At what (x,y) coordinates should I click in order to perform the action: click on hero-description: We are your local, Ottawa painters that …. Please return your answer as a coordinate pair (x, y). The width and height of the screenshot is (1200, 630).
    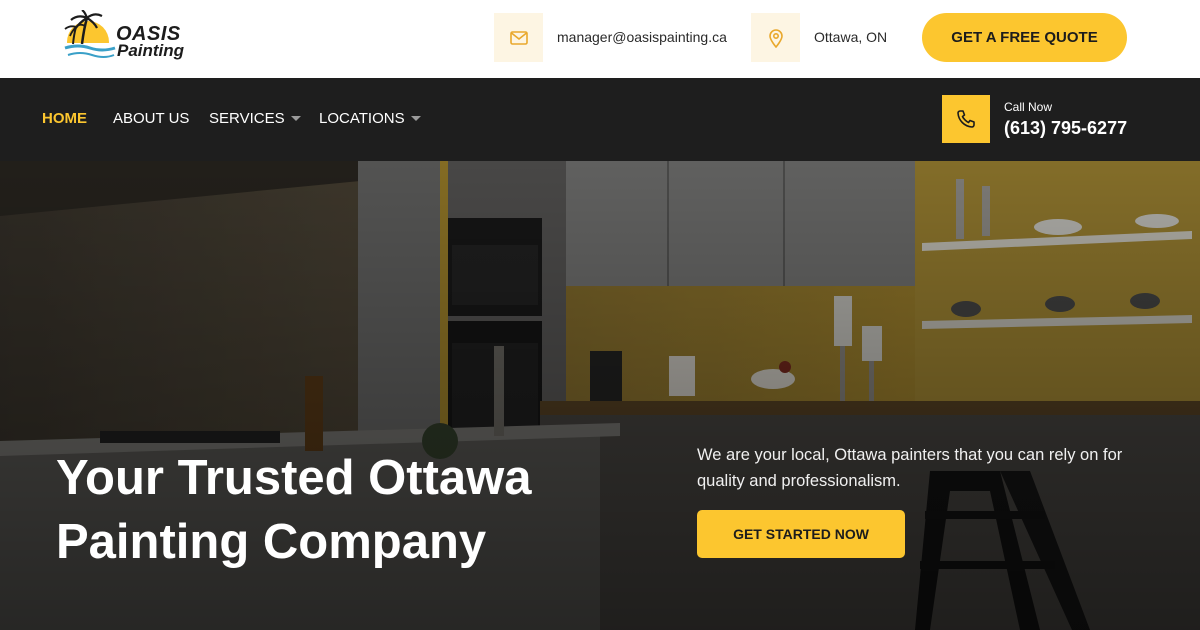
    Looking at the image, I should click on (910, 468).